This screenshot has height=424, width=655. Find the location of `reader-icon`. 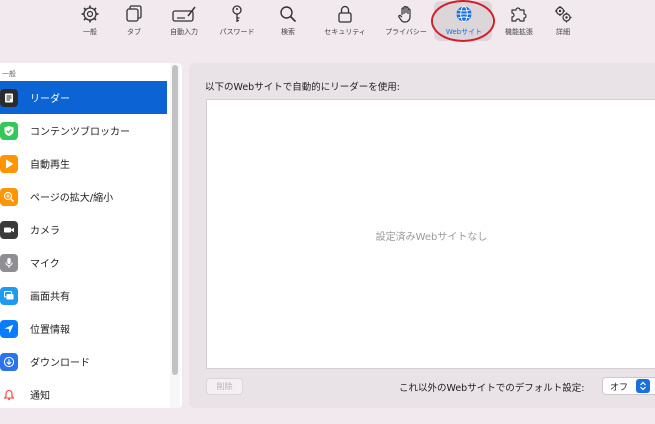

reader-icon is located at coordinates (9, 97).